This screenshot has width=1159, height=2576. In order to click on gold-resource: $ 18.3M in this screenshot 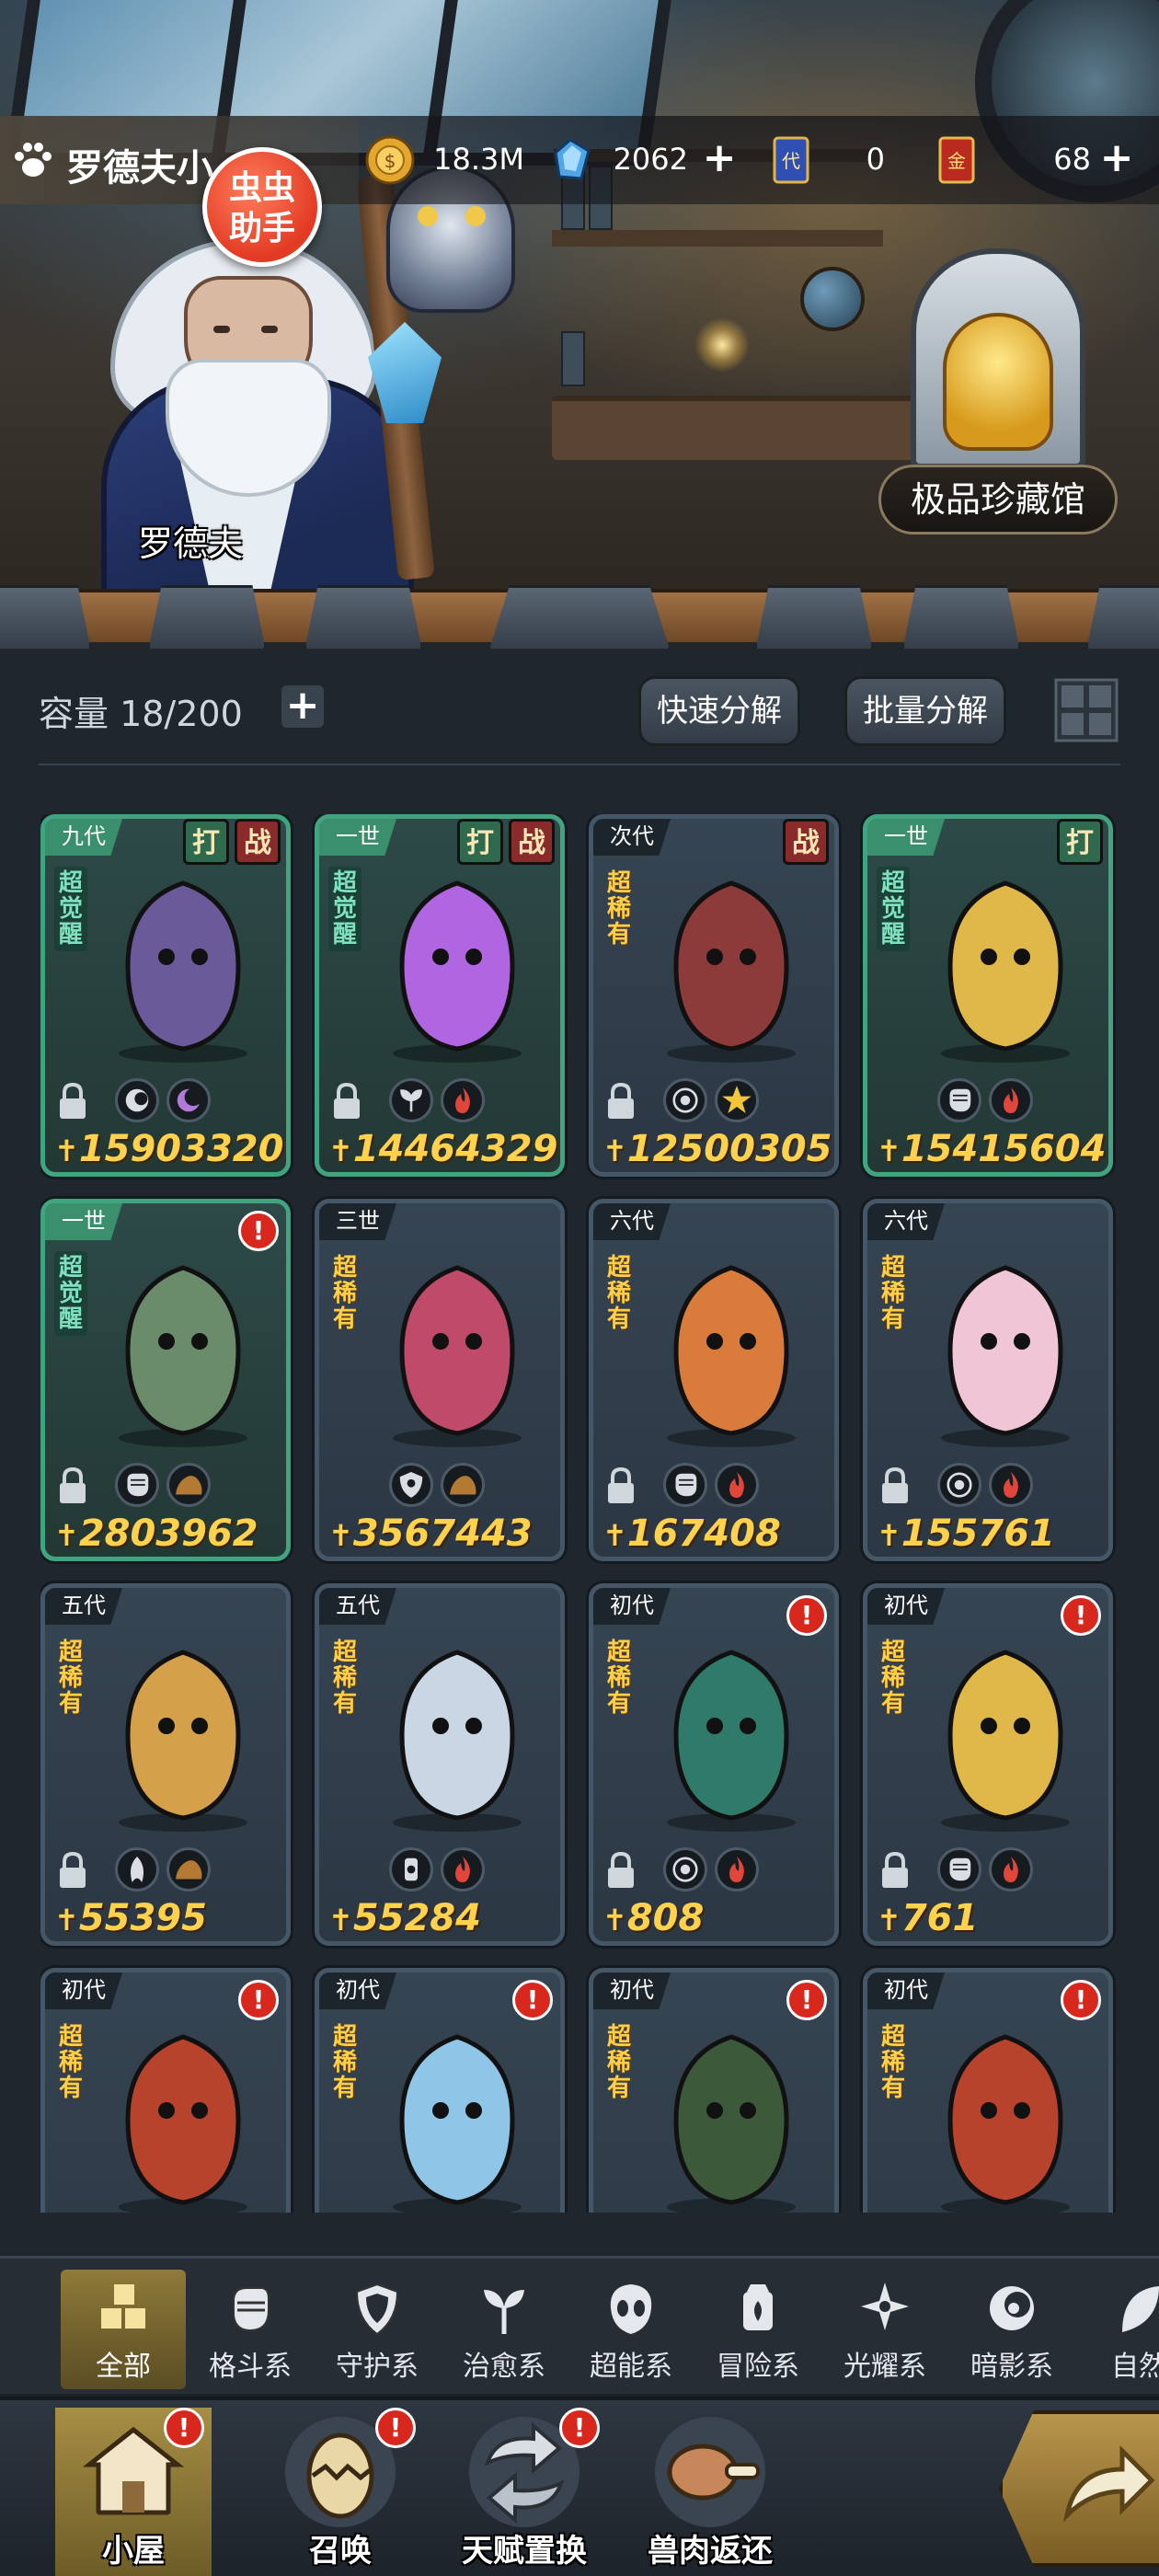, I will do `click(445, 160)`.